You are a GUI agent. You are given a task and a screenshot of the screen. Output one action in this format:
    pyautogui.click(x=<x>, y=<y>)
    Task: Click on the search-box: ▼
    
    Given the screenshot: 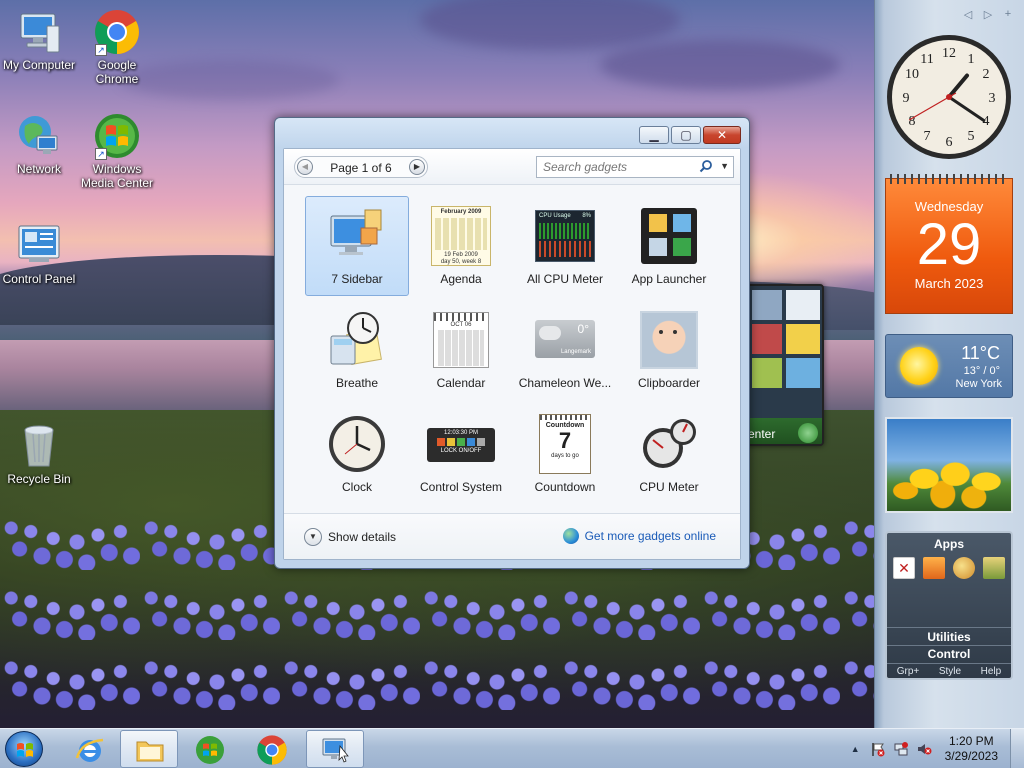 What is the action you would take?
    pyautogui.click(x=635, y=167)
    